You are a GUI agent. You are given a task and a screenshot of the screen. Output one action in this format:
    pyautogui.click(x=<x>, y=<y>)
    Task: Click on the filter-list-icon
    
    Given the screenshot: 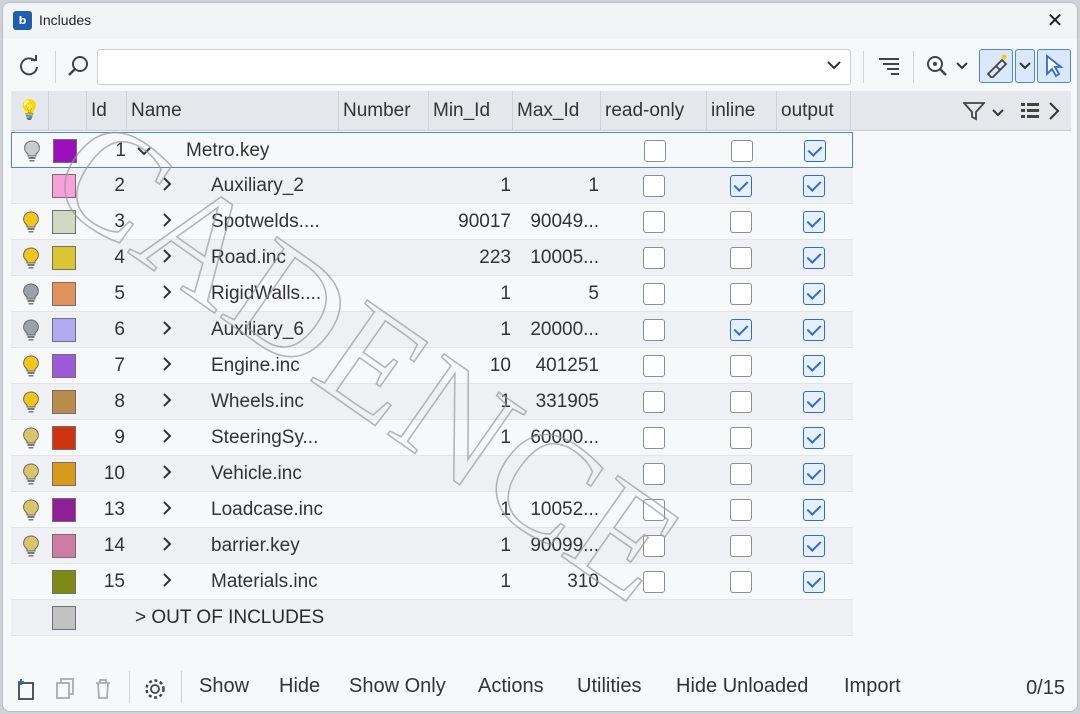 What is the action you would take?
    pyautogui.click(x=889, y=66)
    